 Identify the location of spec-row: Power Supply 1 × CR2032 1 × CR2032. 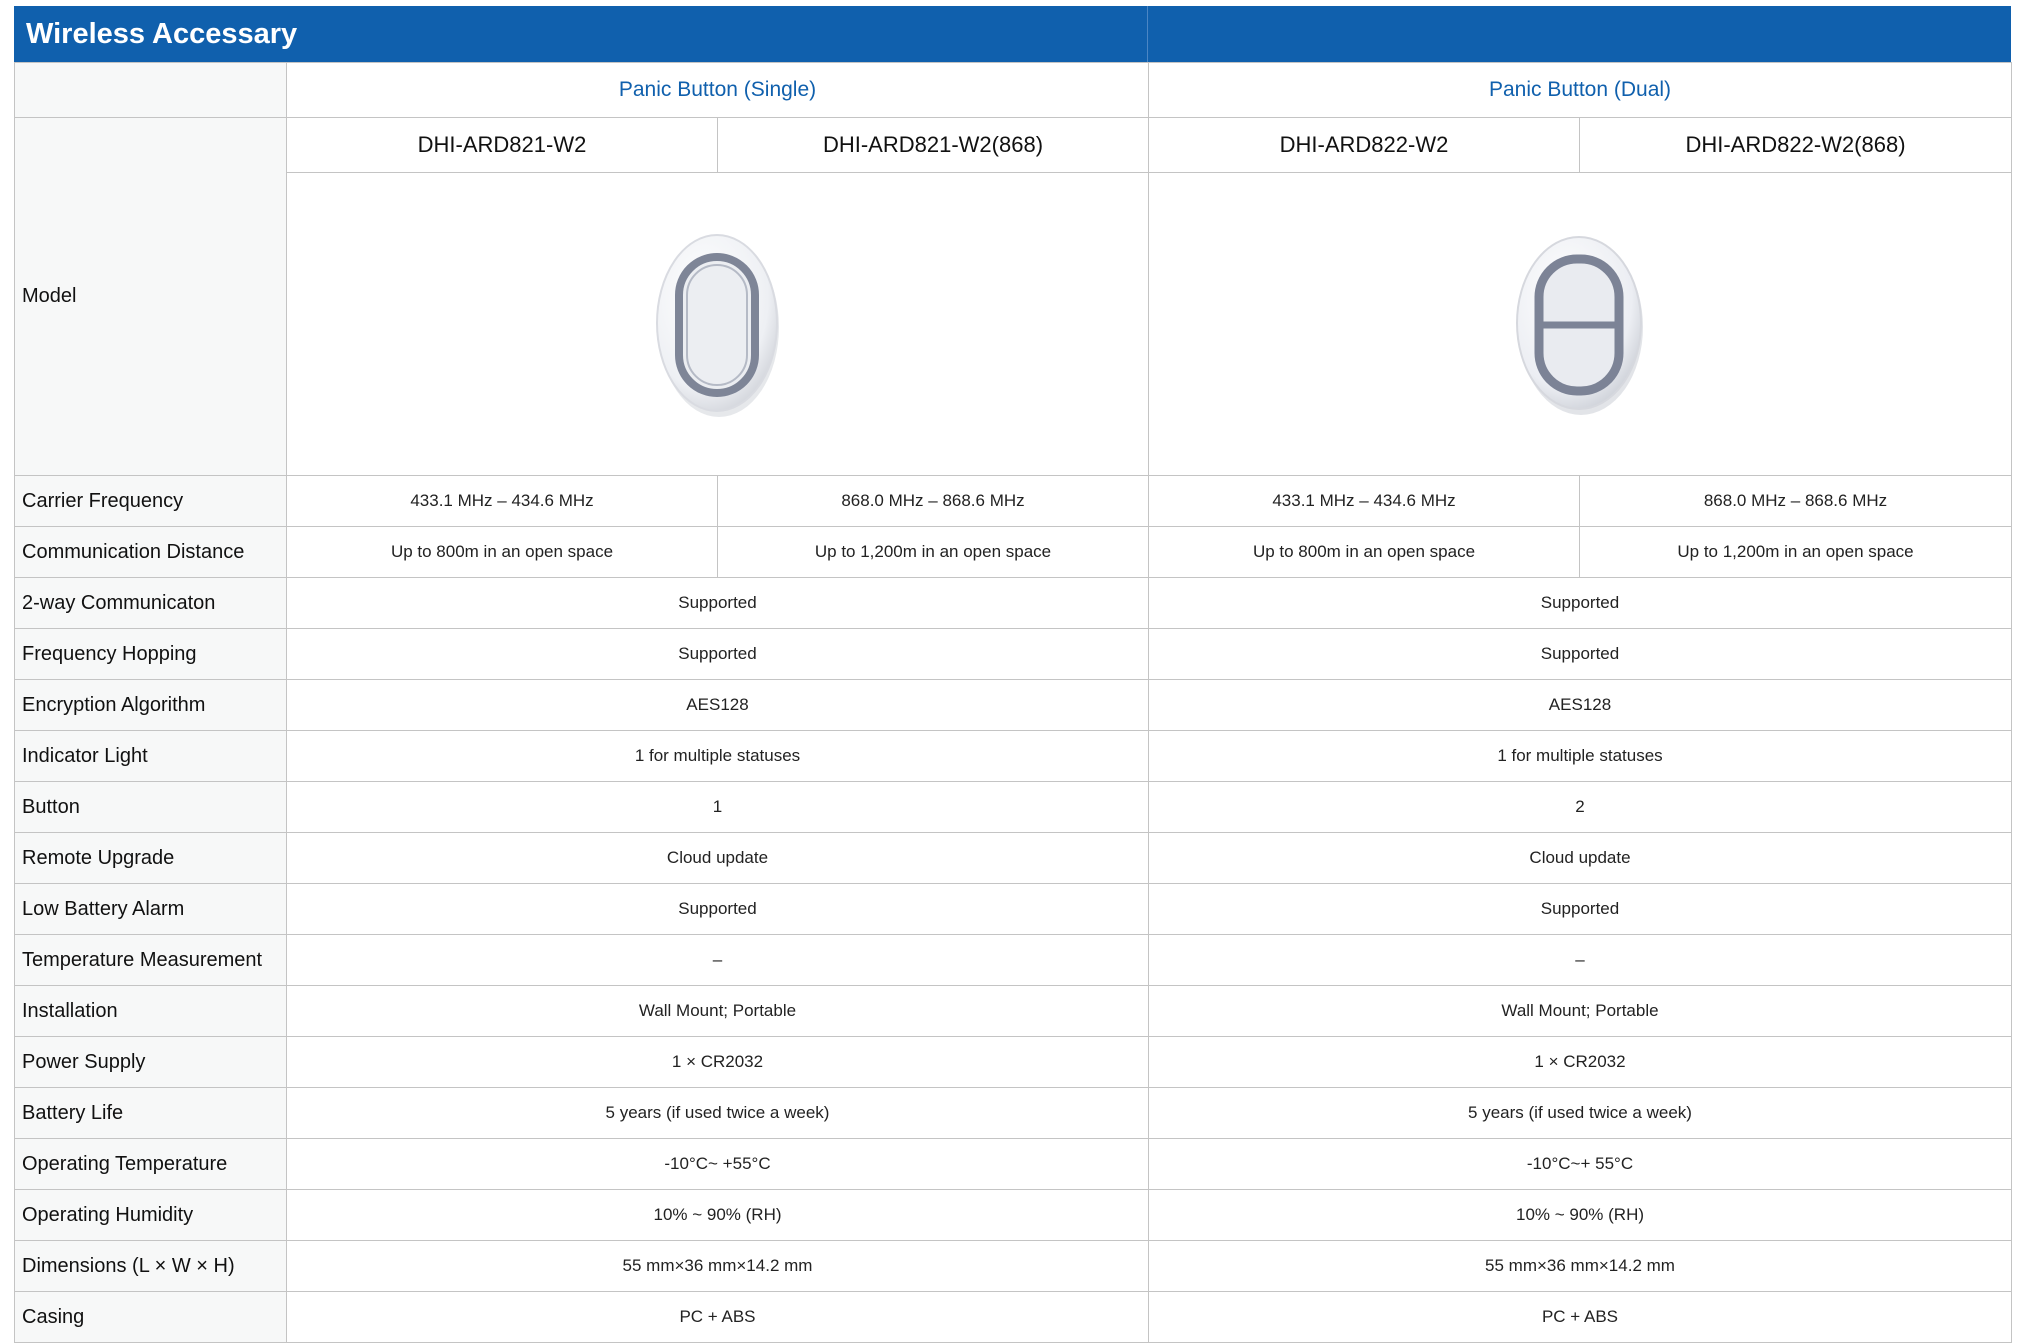
(1013, 1062).